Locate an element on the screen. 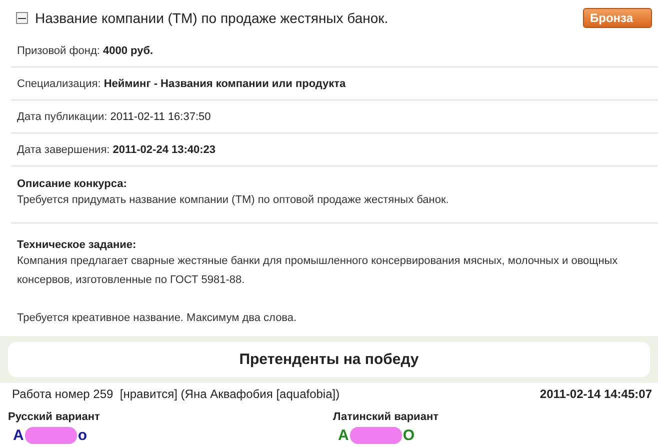  variant-end: о is located at coordinates (83, 435).